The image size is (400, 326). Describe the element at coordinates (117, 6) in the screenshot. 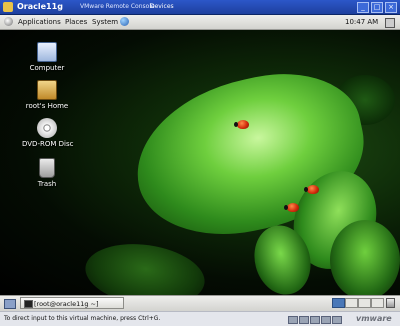

I see `vm-window-subtitle: VMware Remote Console` at that location.